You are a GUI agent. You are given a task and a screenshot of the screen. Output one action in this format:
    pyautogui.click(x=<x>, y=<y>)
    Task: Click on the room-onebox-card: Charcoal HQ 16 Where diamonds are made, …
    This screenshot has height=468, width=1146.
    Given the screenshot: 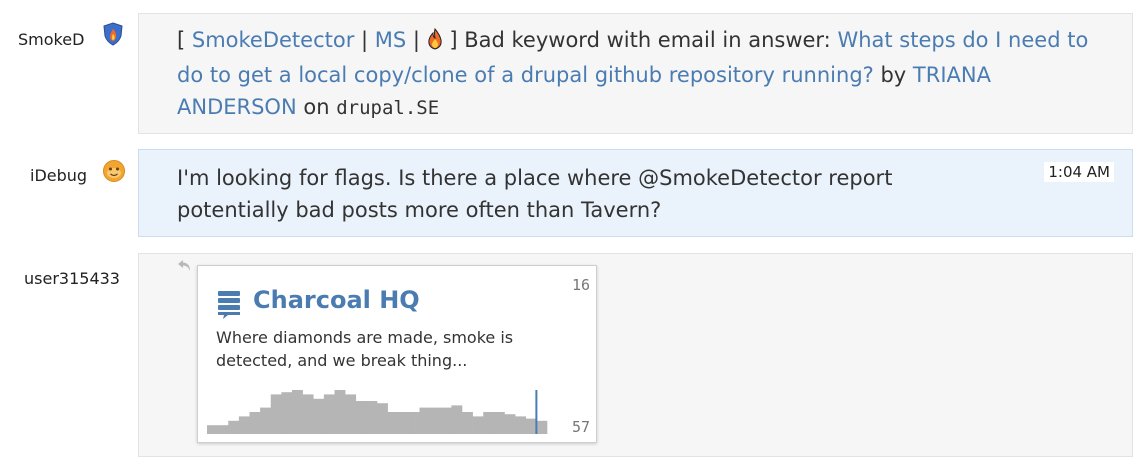 What is the action you would take?
    pyautogui.click(x=397, y=354)
    